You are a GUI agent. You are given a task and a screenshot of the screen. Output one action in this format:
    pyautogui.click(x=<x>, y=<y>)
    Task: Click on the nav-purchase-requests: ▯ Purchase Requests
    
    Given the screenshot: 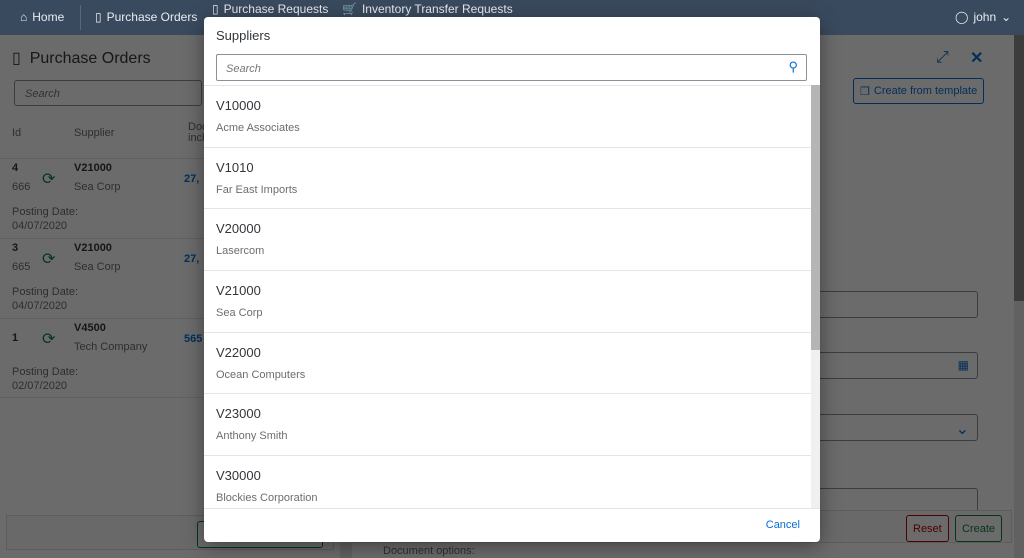 What is the action you would take?
    pyautogui.click(x=270, y=9)
    